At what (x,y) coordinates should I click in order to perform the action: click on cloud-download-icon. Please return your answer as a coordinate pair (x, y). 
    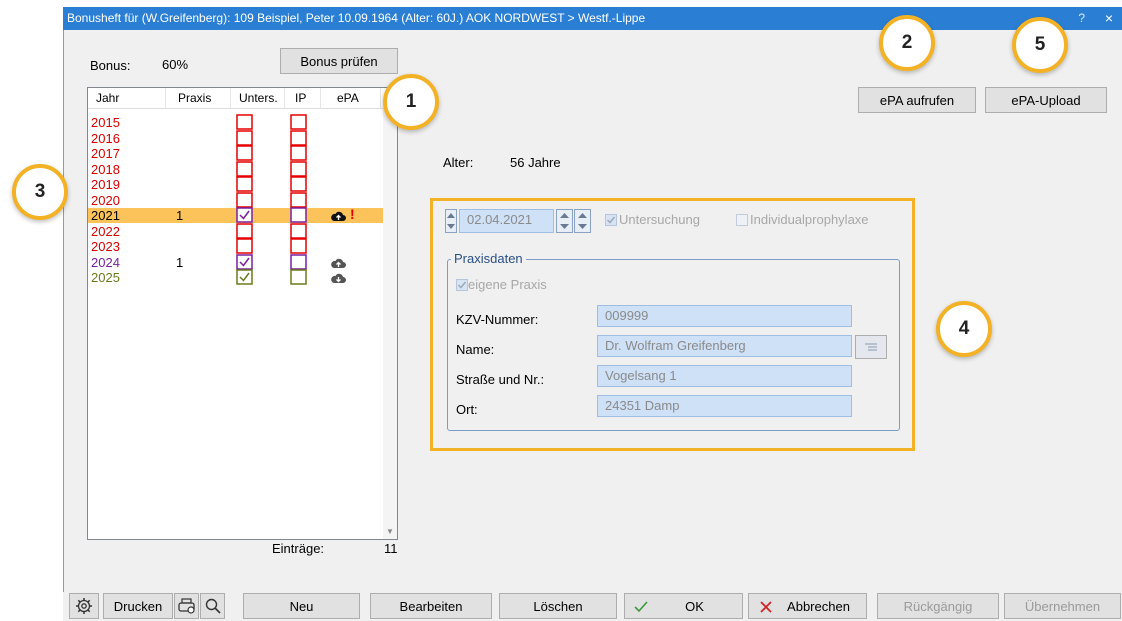
    Looking at the image, I should click on (338, 278).